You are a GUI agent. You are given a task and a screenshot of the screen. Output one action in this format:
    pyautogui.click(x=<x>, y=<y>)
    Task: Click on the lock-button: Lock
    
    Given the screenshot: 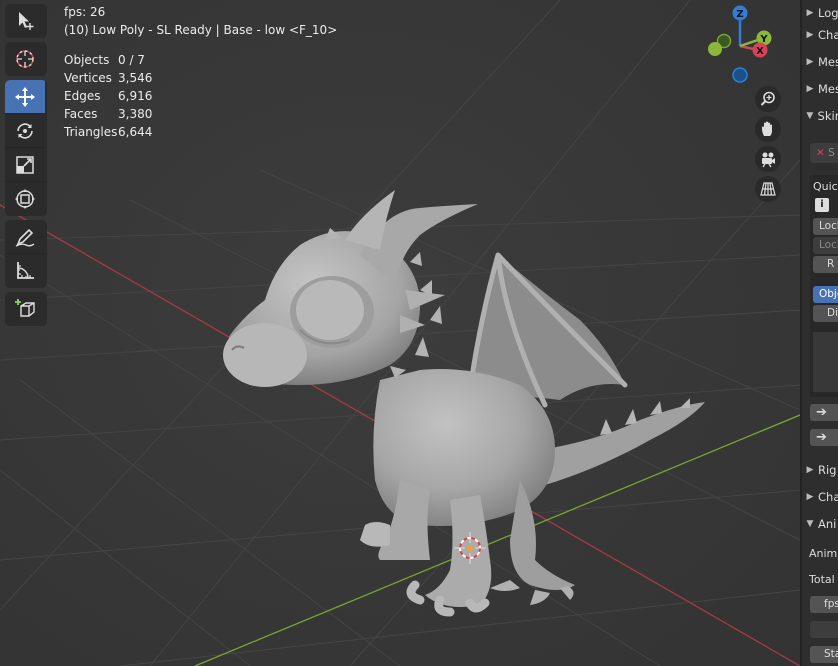 What is the action you would take?
    pyautogui.click(x=825, y=226)
    